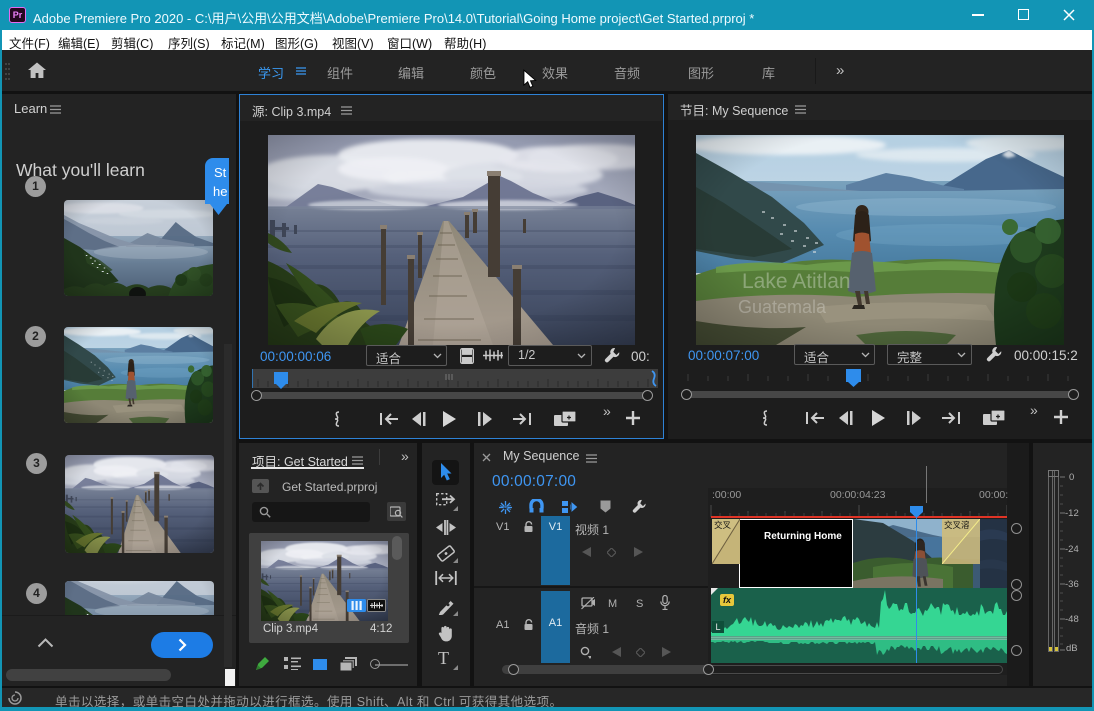 This screenshot has width=1094, height=711. Describe the element at coordinates (957, 525) in the screenshot. I see `svg-text: 交叉溶` at that location.